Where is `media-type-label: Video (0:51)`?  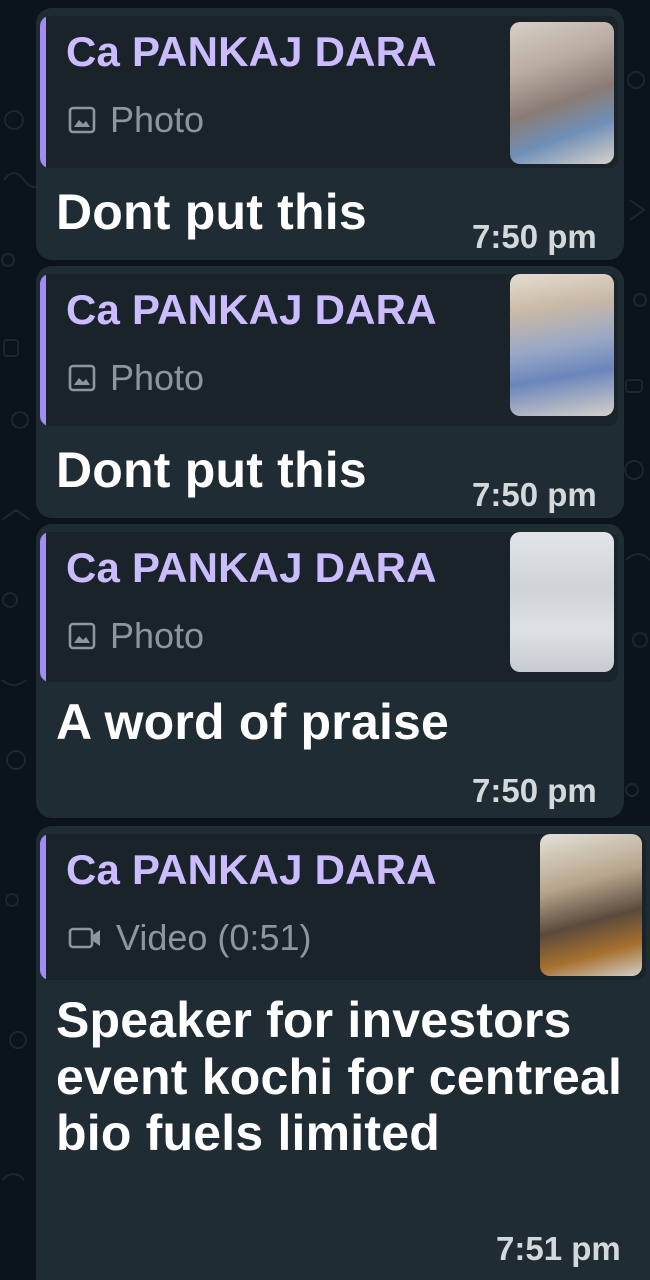 media-type-label: Video (0:51) is located at coordinates (214, 937).